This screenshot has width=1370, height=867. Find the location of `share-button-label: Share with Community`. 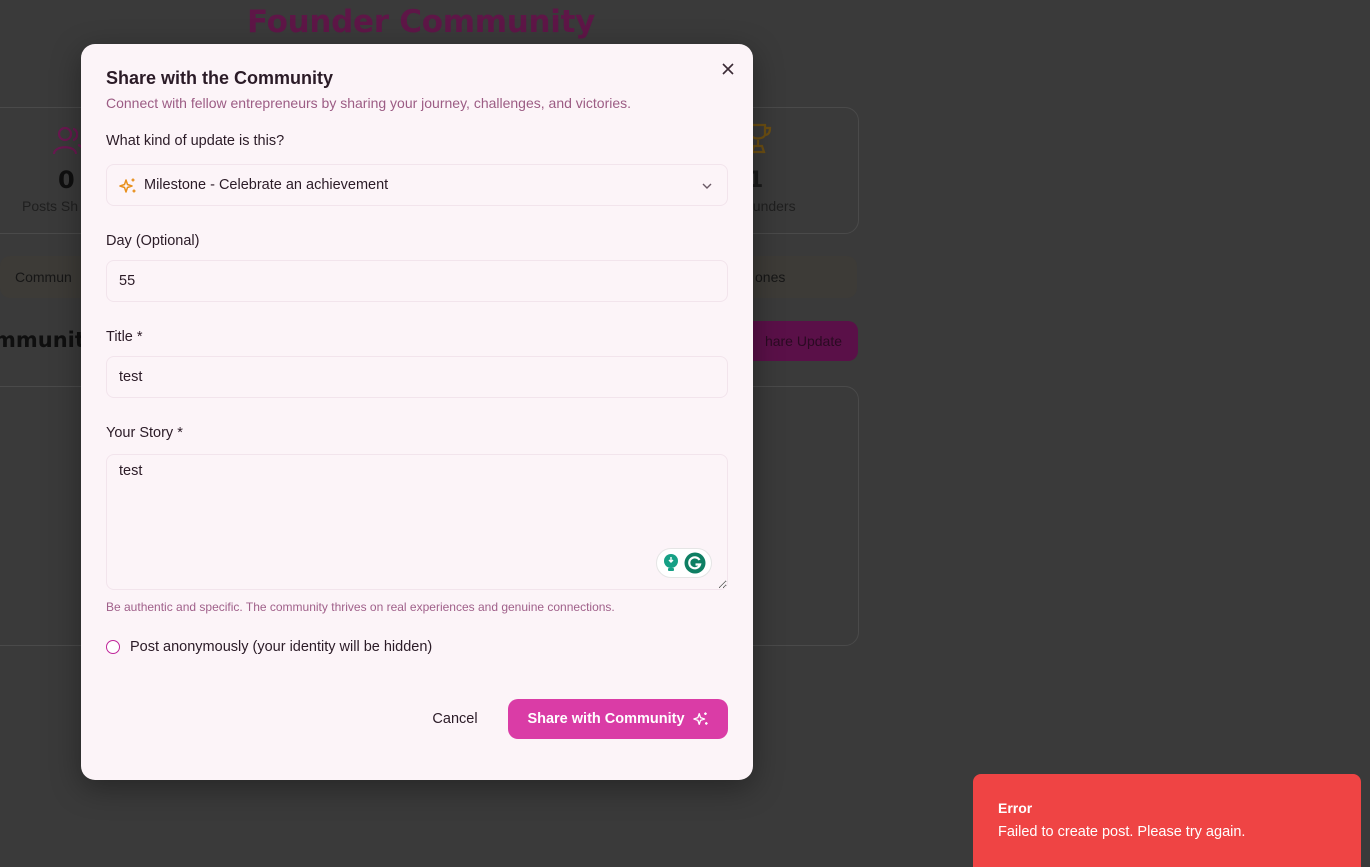

share-button-label: Share with Community is located at coordinates (606, 719).